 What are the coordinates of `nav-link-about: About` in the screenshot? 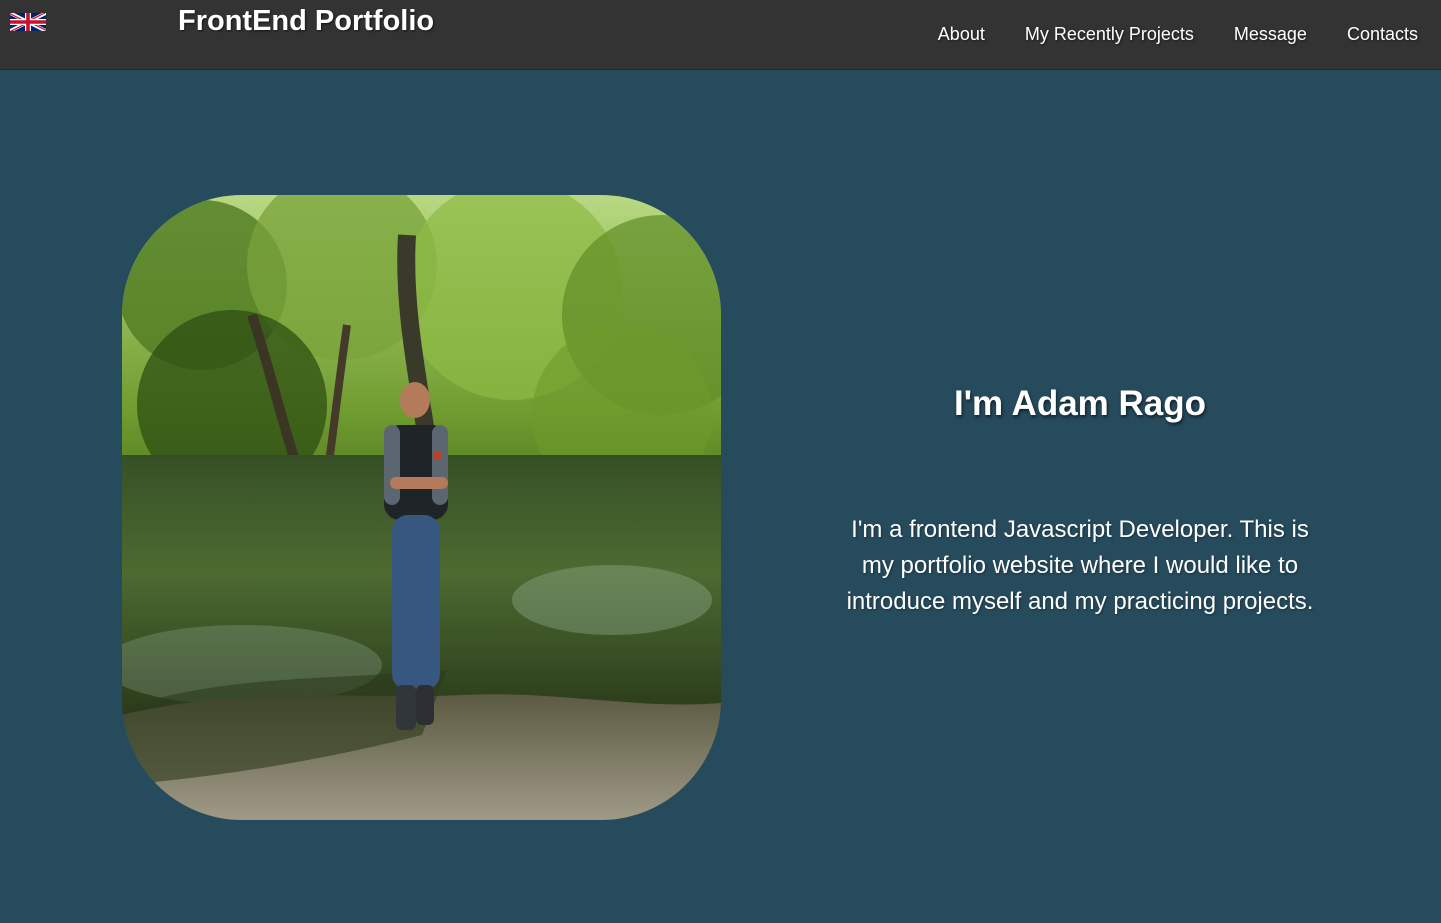 It's located at (961, 34).